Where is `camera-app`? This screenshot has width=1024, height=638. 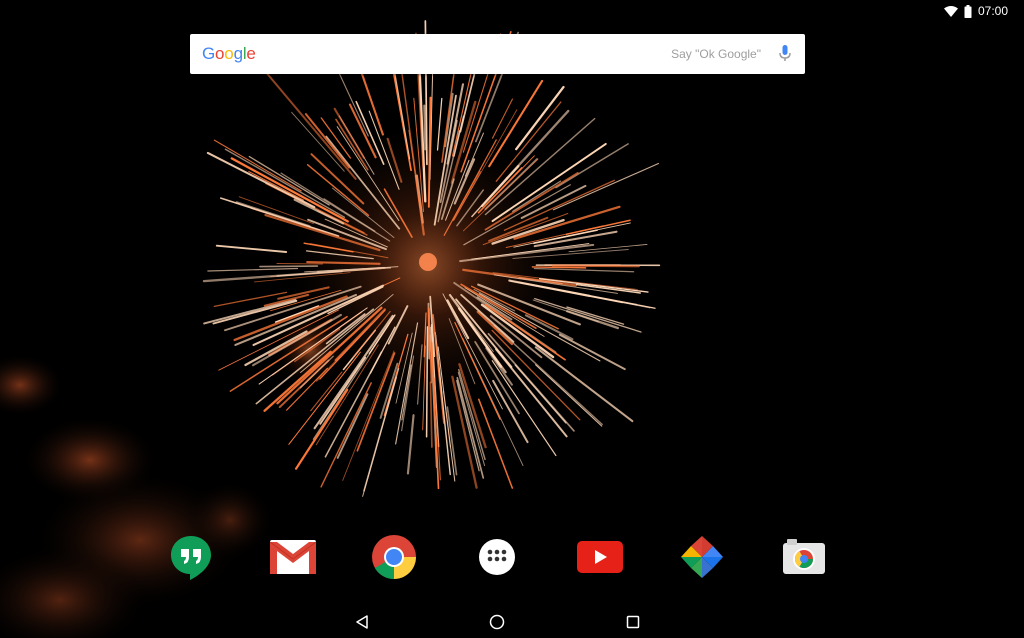 camera-app is located at coordinates (804, 559).